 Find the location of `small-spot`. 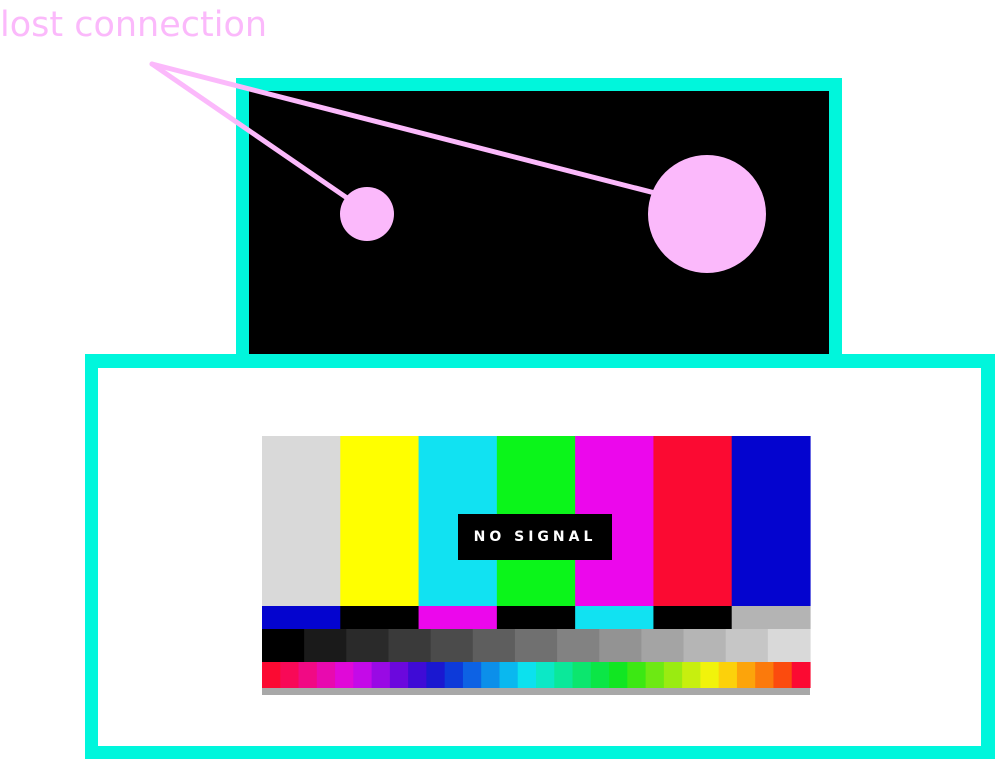

small-spot is located at coordinates (367, 214).